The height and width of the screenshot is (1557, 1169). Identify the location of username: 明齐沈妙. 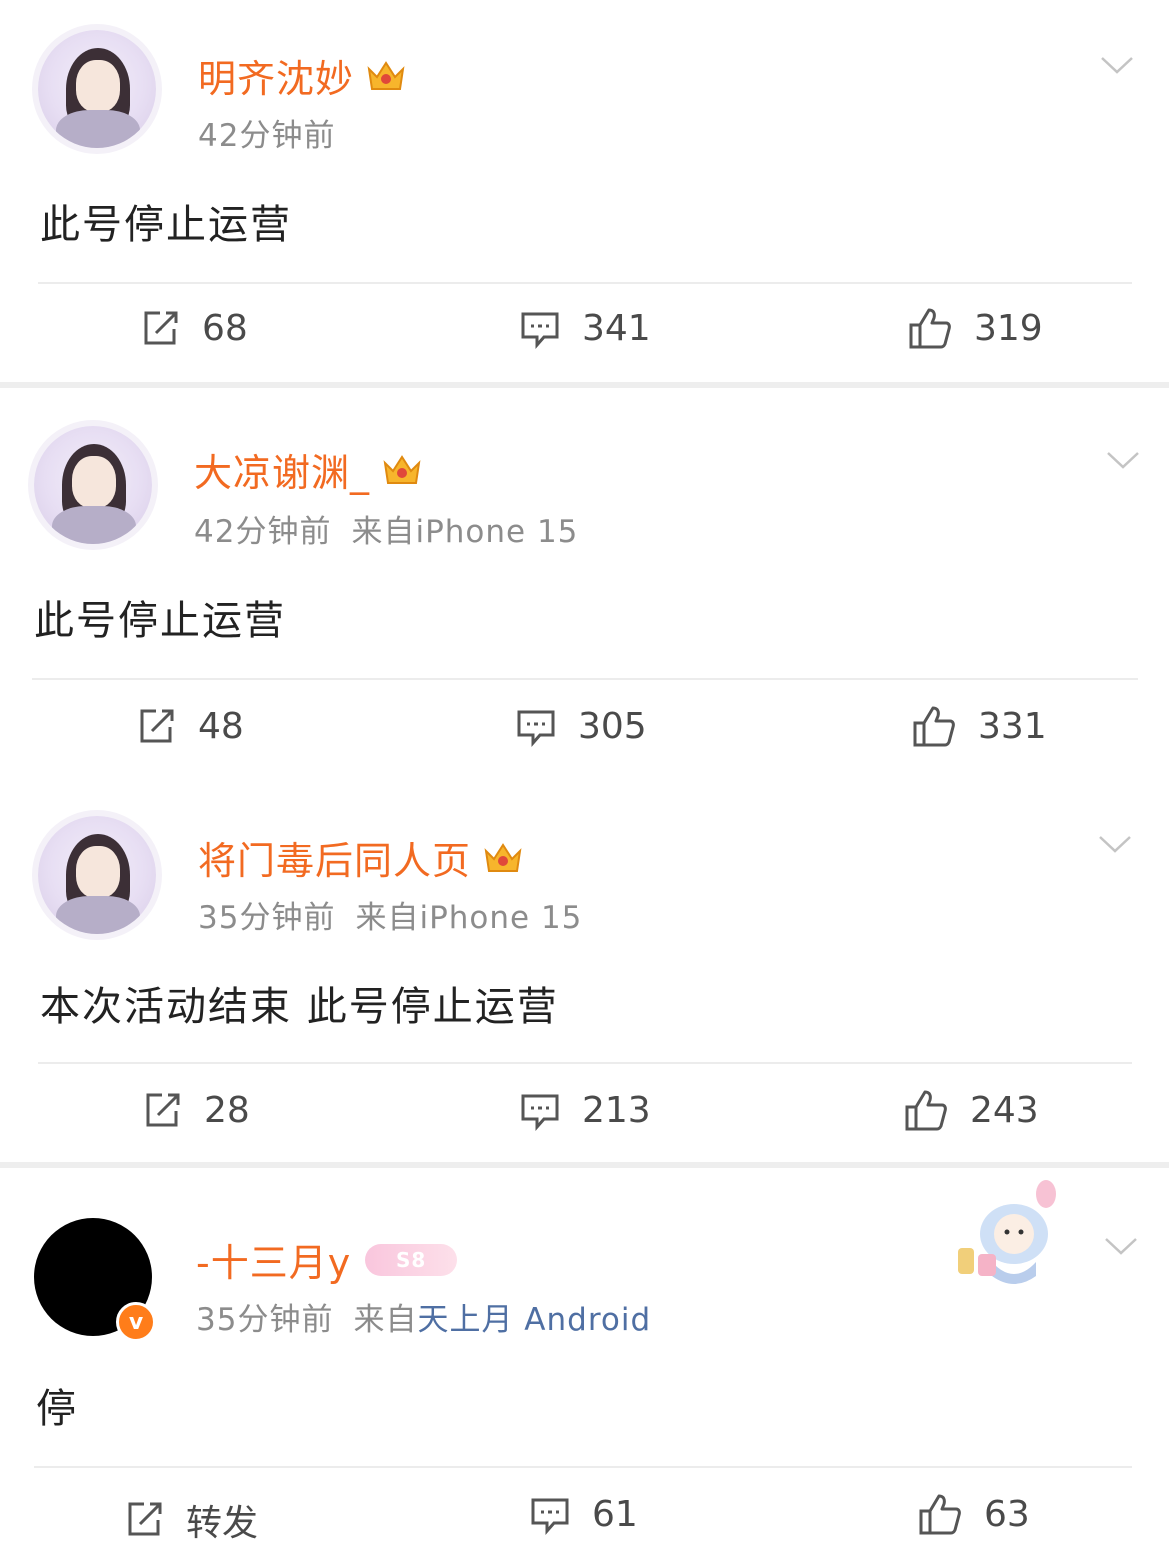
(276, 75).